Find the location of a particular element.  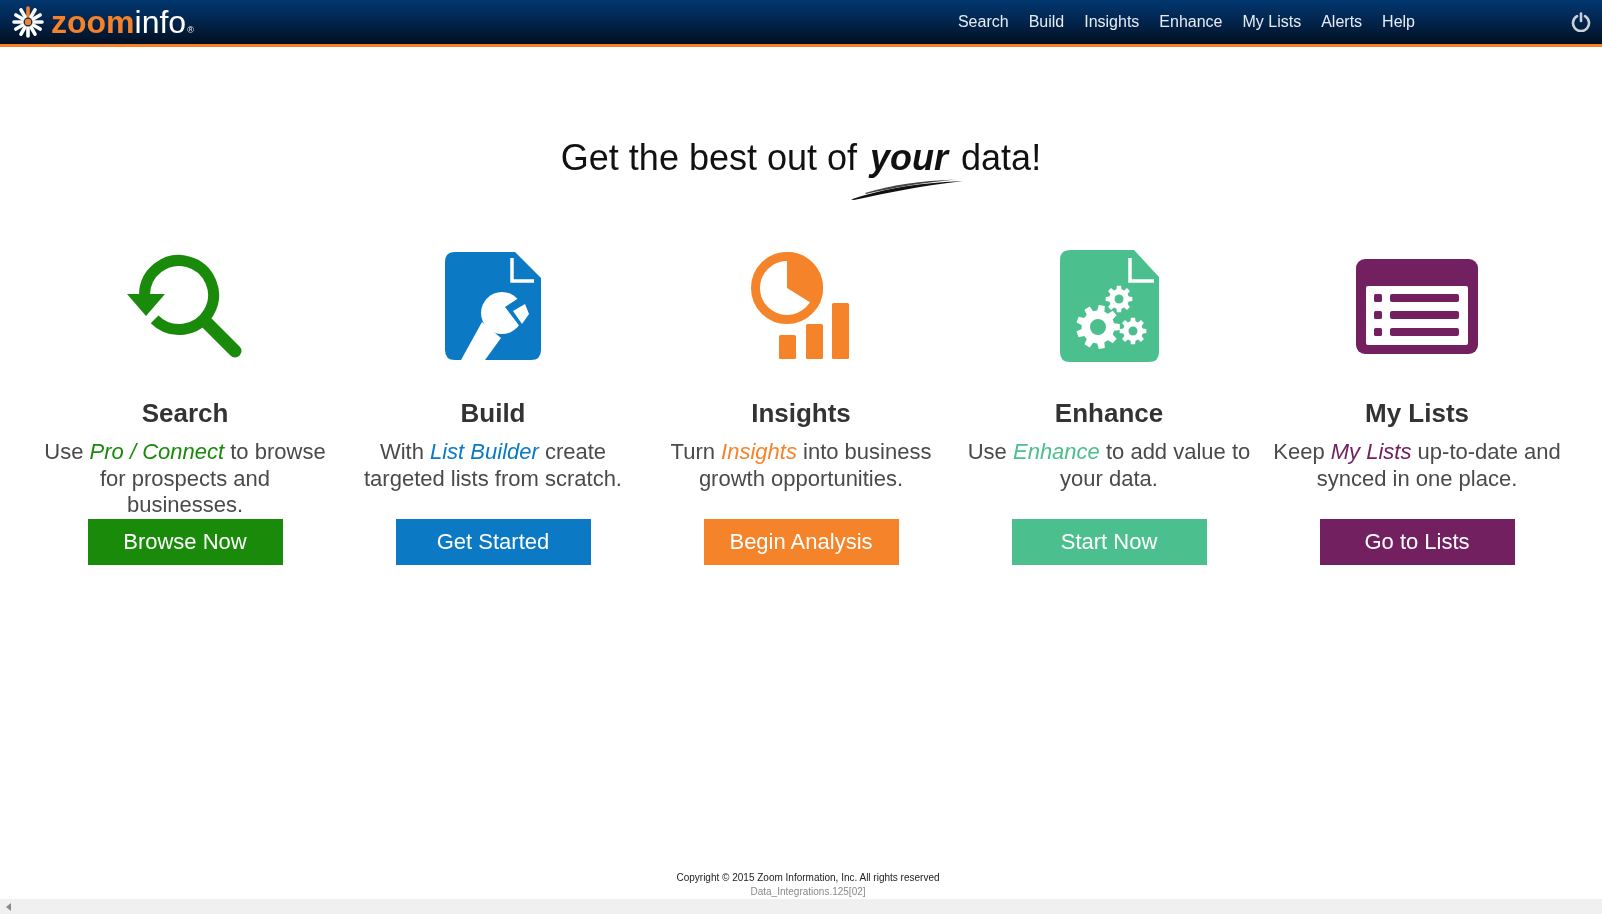

document-gears-icon is located at coordinates (1109, 306).